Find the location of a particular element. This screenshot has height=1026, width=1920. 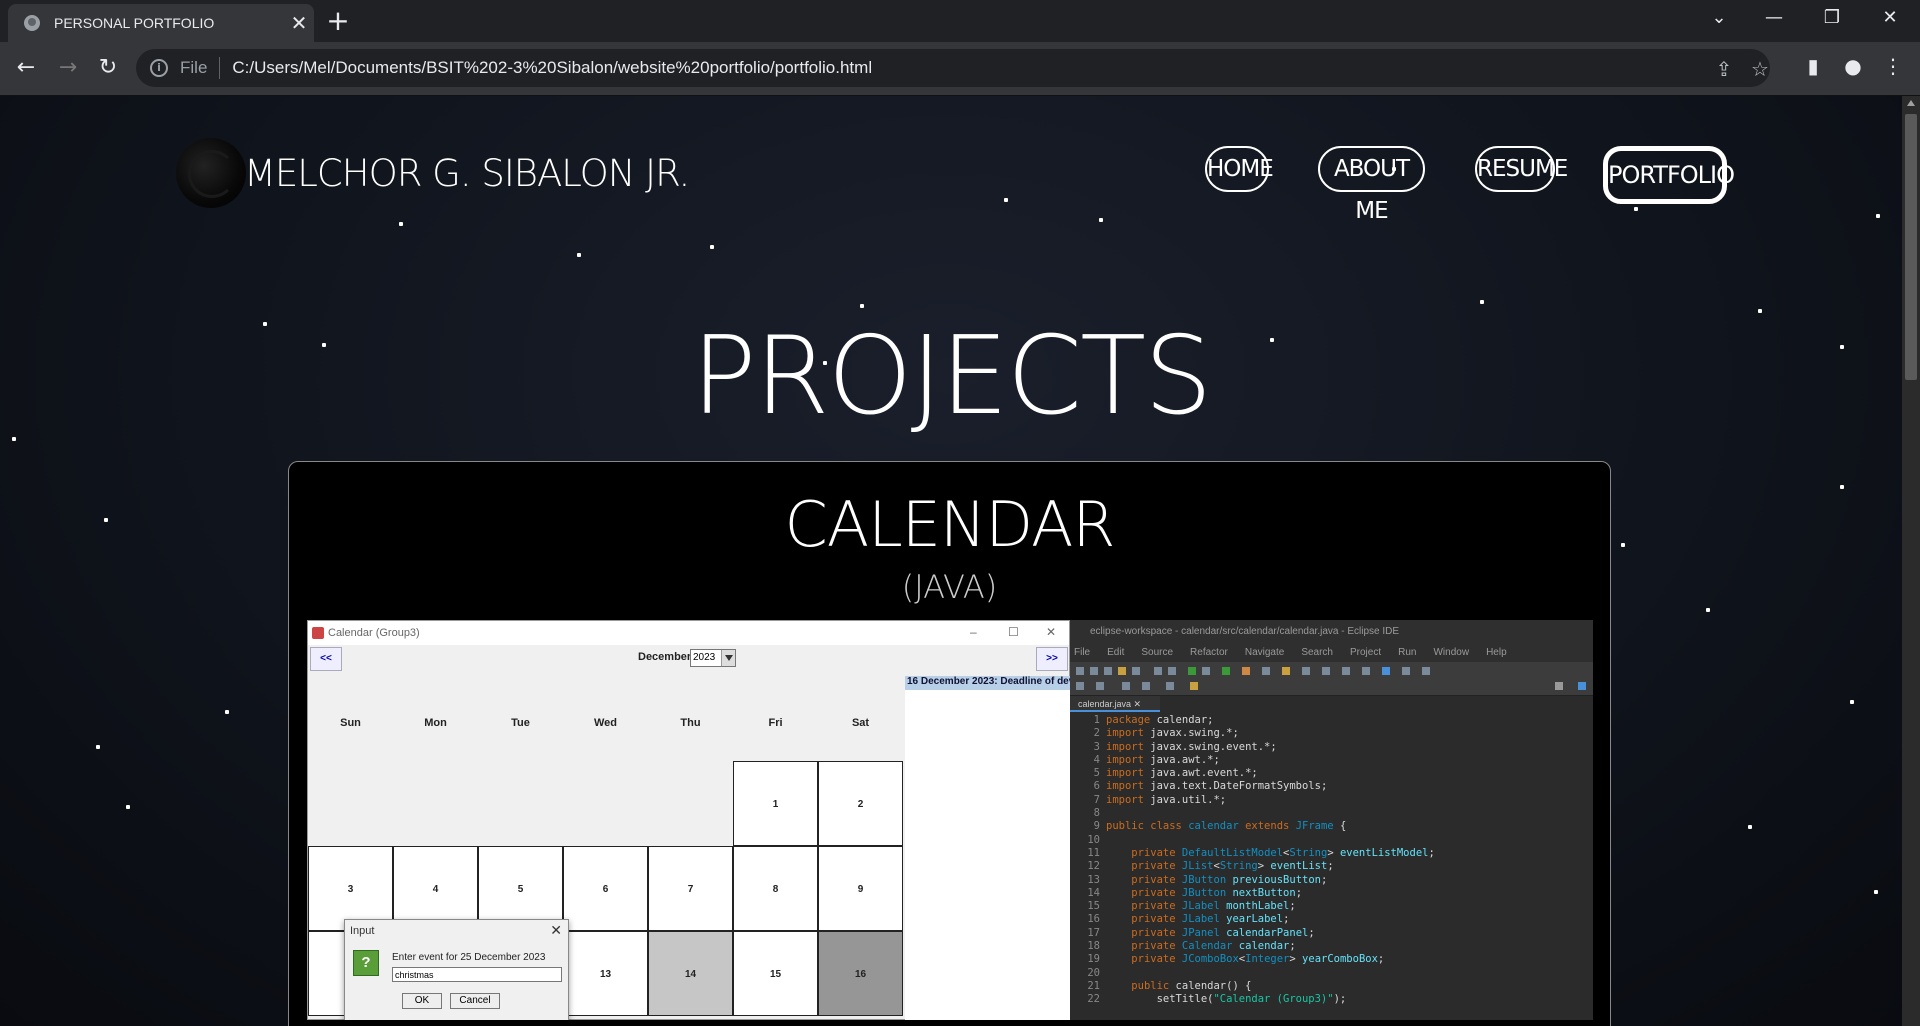

logo is located at coordinates (211, 173).